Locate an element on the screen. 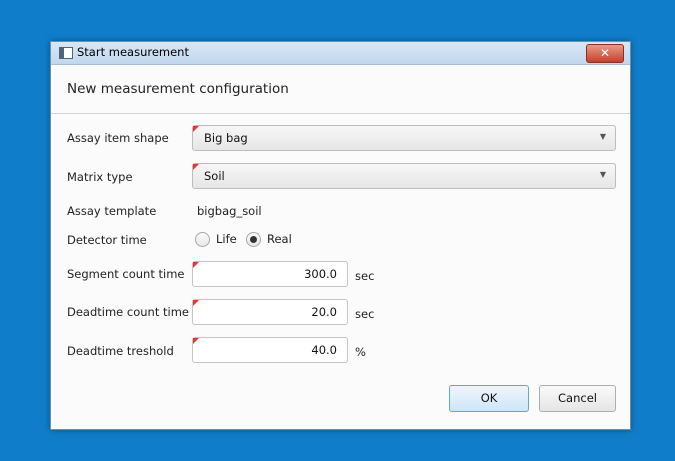  ok-button: OK is located at coordinates (489, 398).